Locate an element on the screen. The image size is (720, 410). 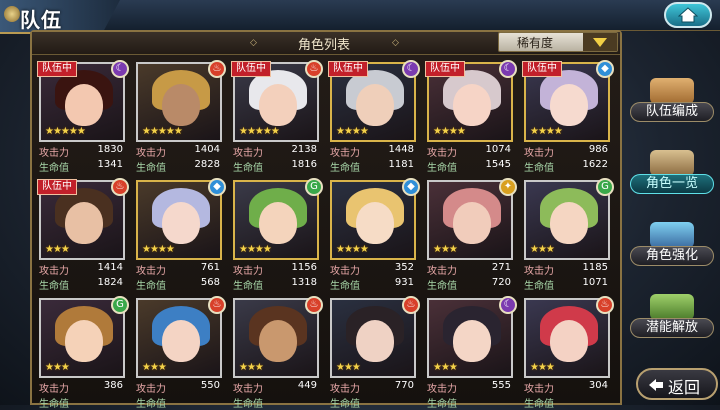
character-stats: 攻击力 986 生命值 1622 is located at coordinates (567, 158).